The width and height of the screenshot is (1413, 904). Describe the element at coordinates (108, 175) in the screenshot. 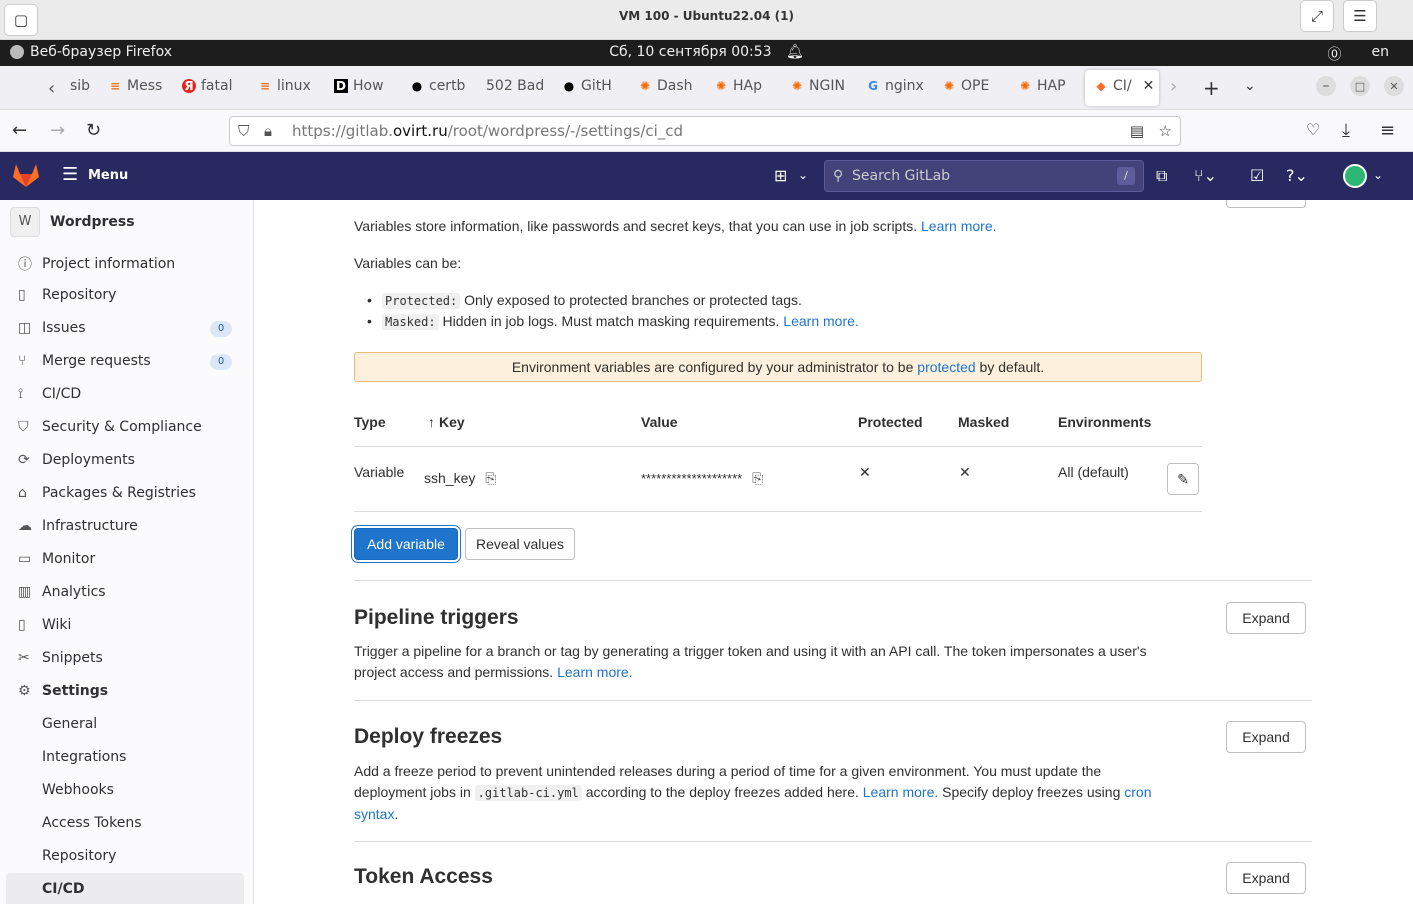

I see `menu-label: Menu` at that location.